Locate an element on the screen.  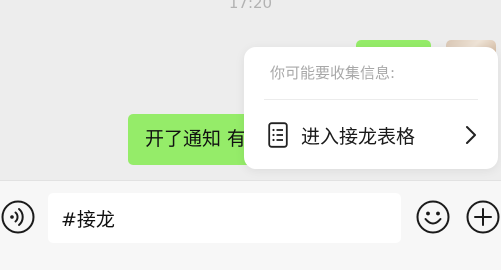
popup-title: 你可能要收集信息: is located at coordinates (333, 73).